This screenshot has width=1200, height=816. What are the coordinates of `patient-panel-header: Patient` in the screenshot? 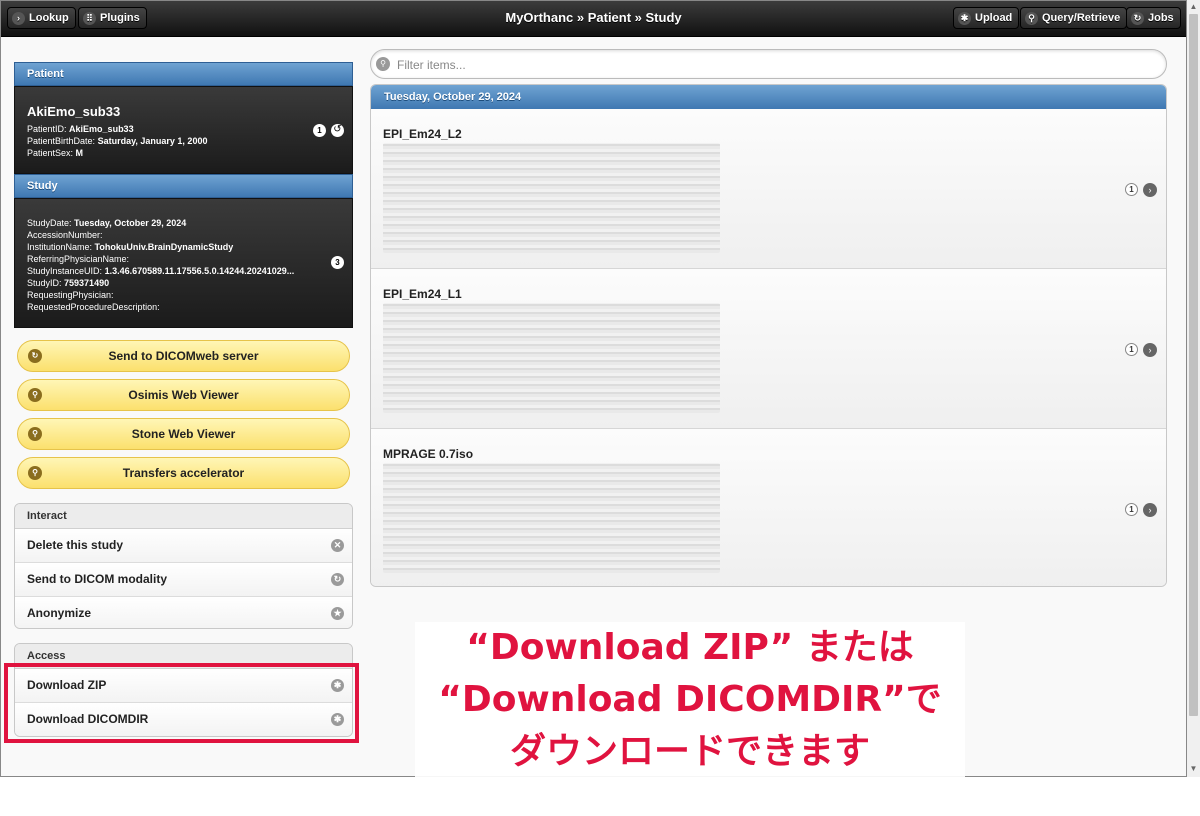 It's located at (183, 74).